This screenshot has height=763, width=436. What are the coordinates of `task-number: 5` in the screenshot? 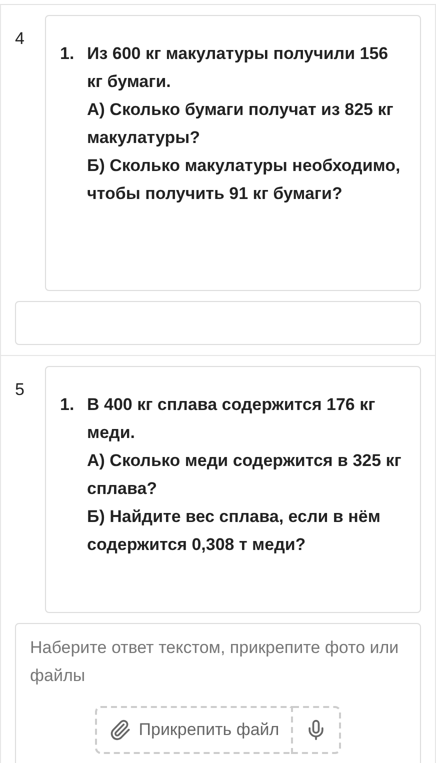 It's located at (20, 389).